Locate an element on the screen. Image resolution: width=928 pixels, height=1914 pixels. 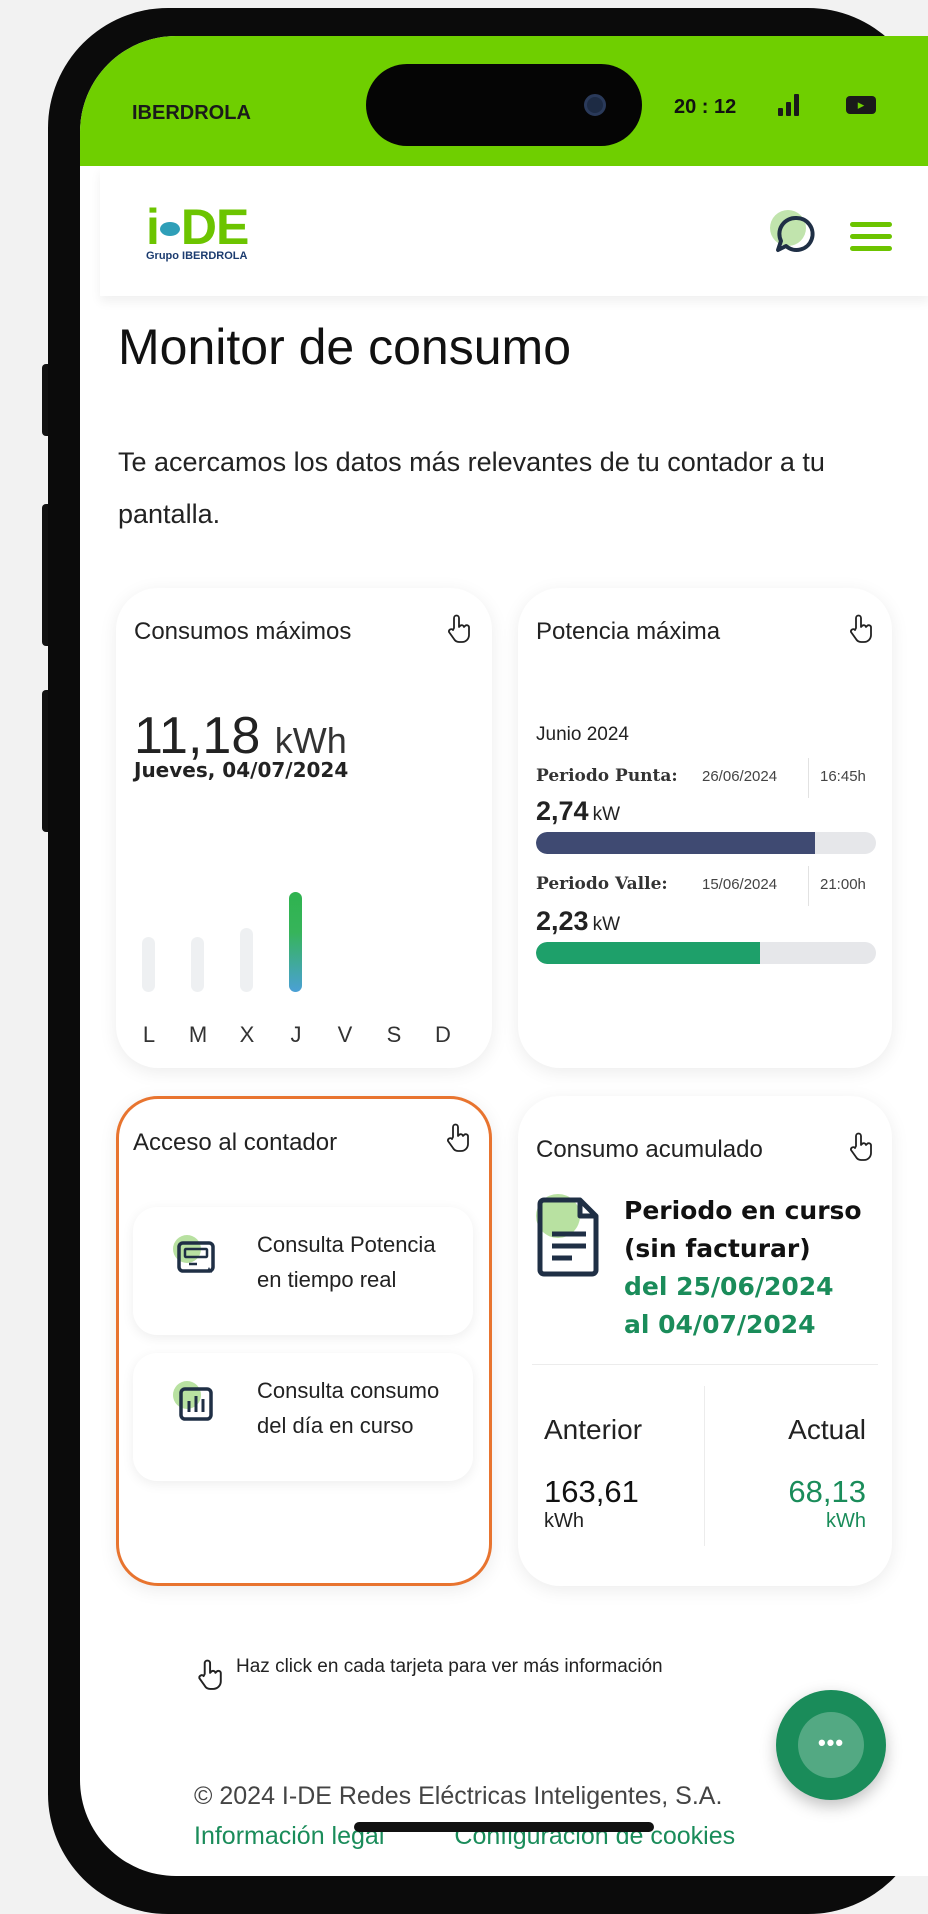
anterior-unit: kWh is located at coordinates (564, 1521).